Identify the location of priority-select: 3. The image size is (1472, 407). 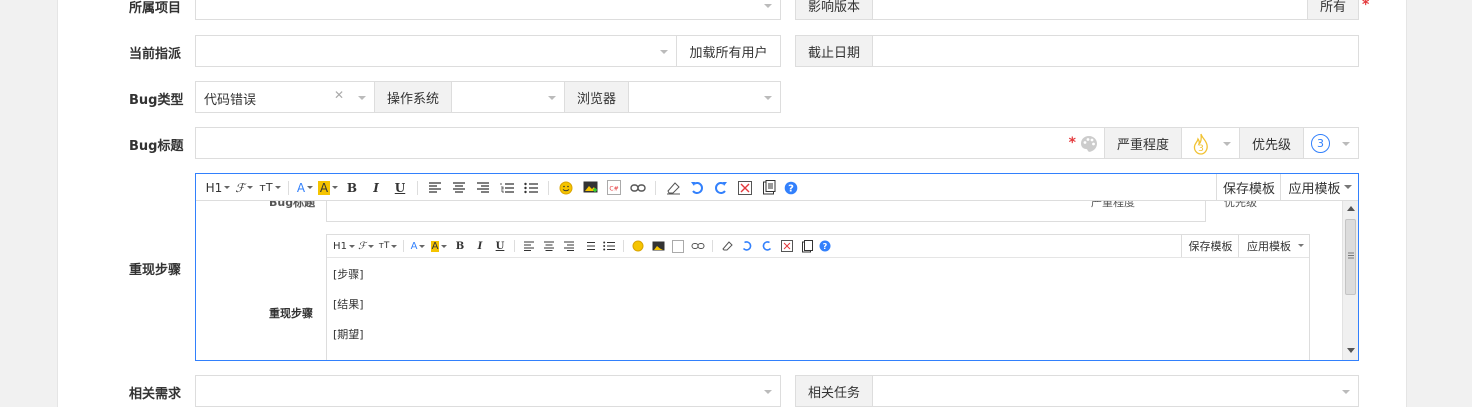
(1331, 143).